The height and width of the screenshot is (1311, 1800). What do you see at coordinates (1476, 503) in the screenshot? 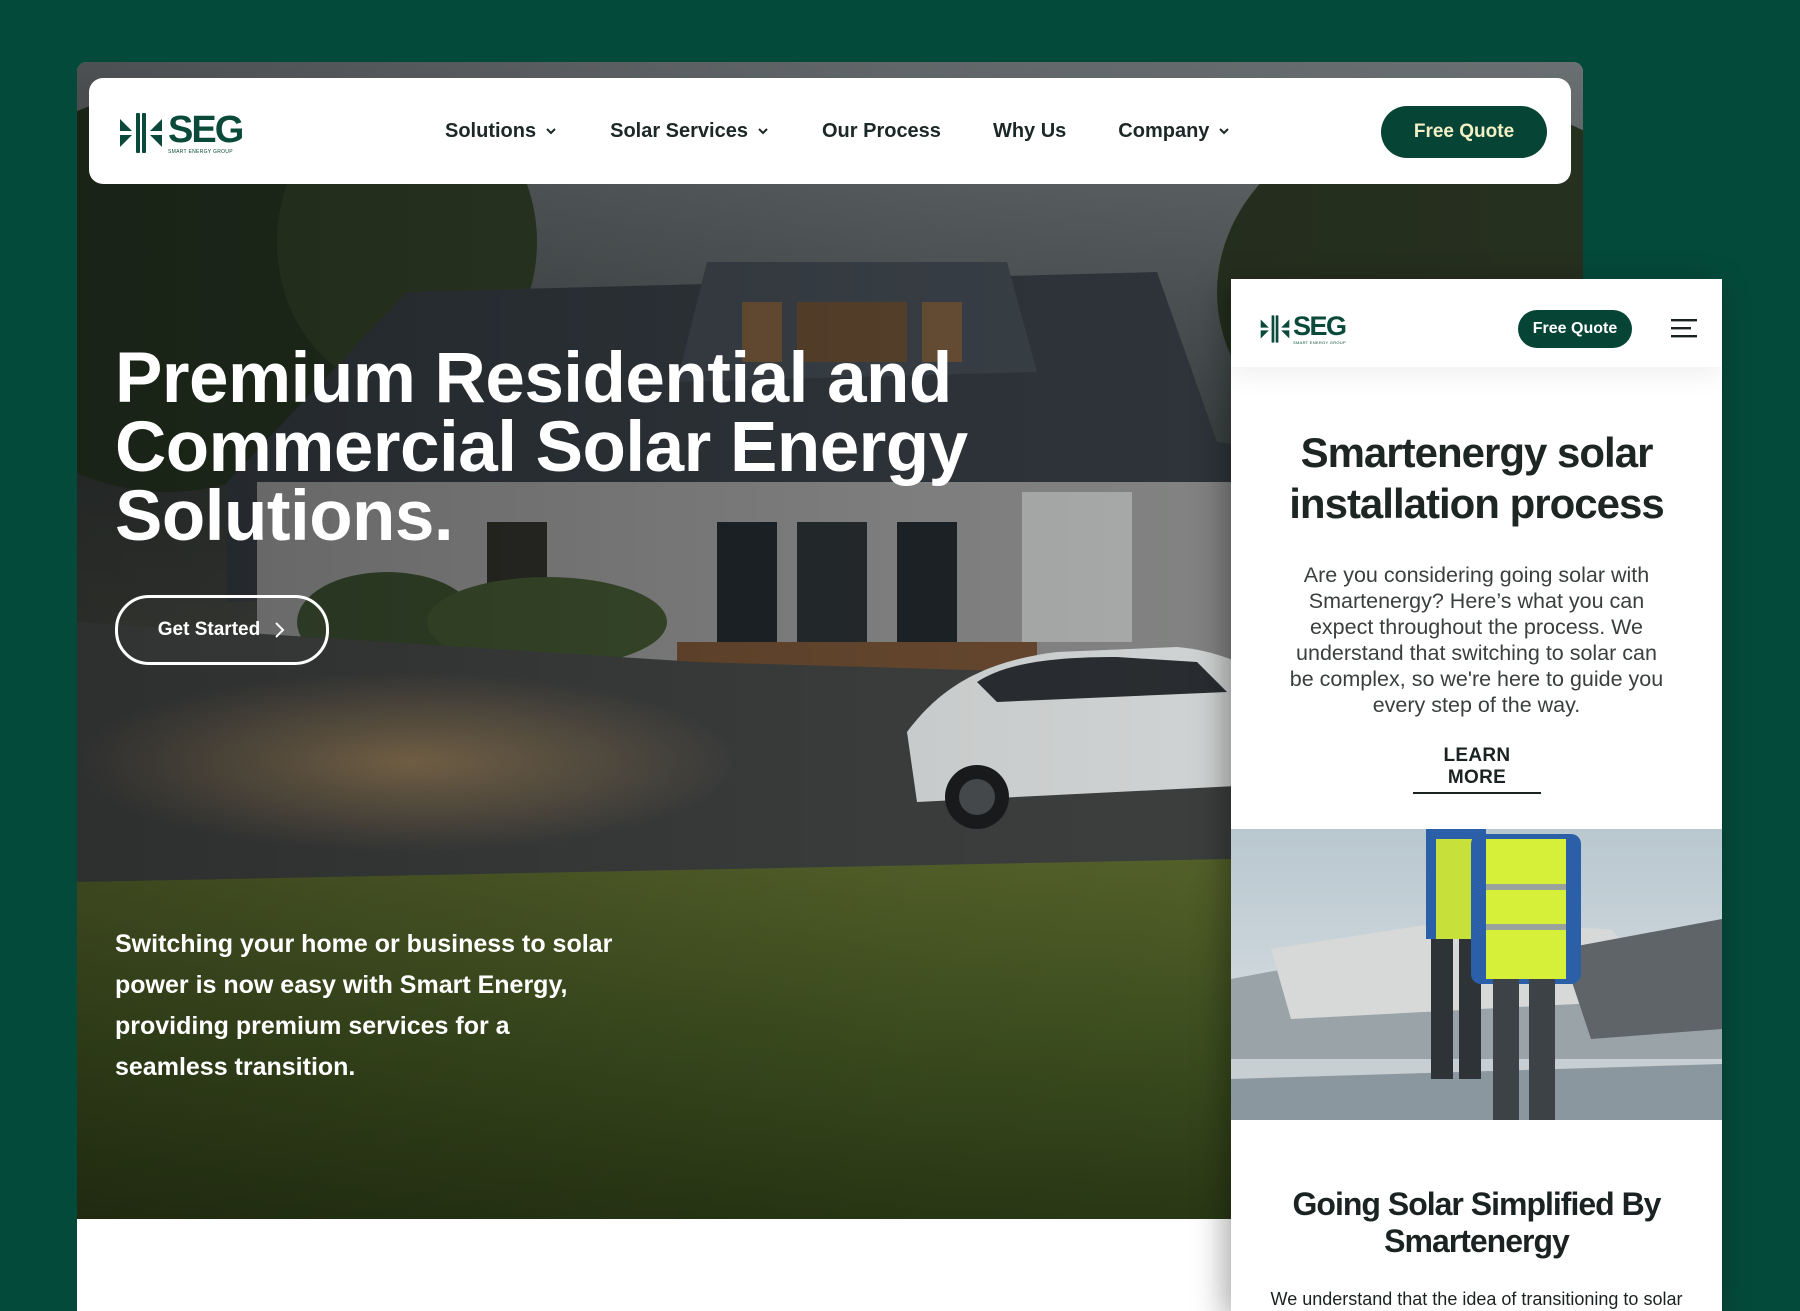
I see `process-title-line: installation process` at bounding box center [1476, 503].